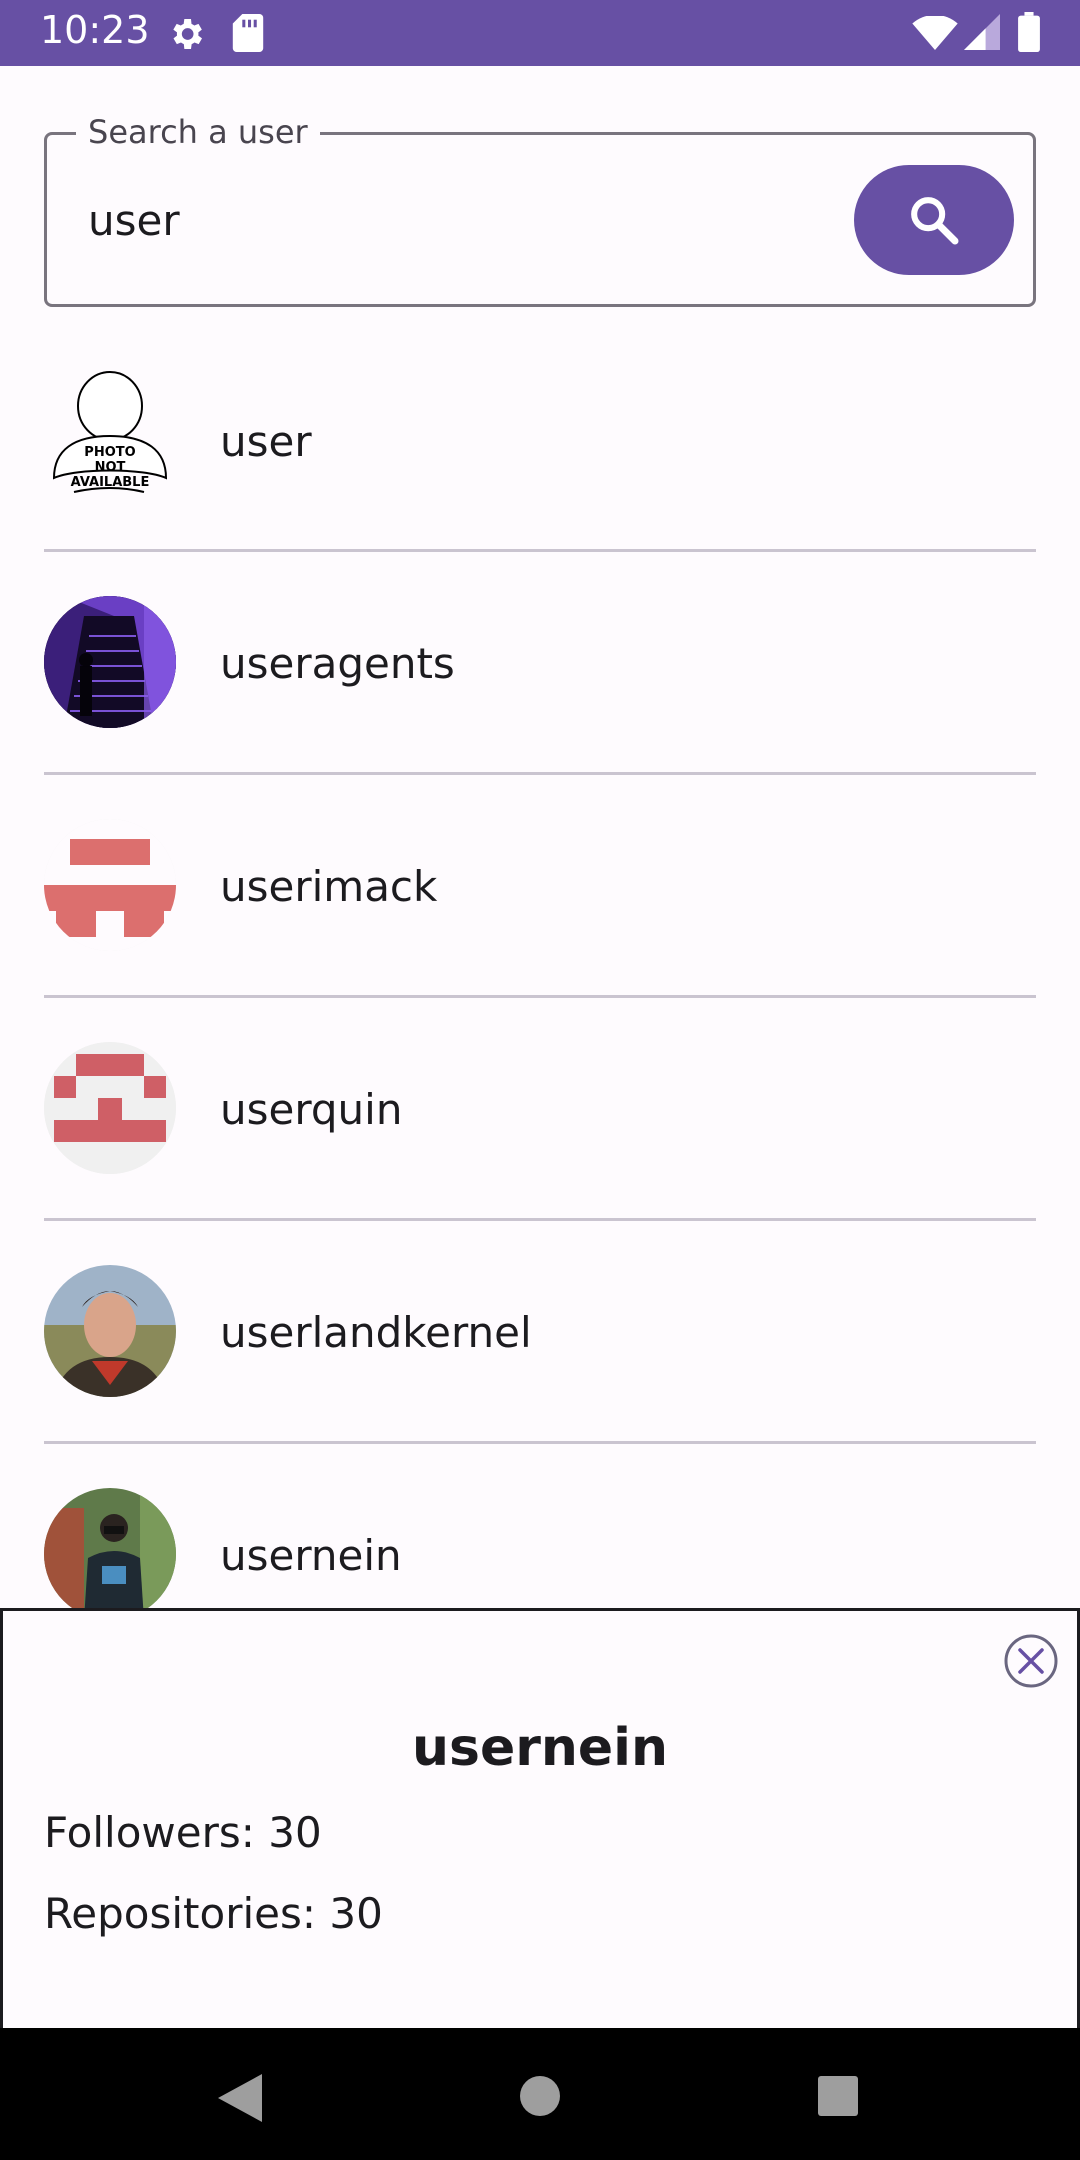 The width and height of the screenshot is (1080, 2160). Describe the element at coordinates (1029, 32) in the screenshot. I see `battery-icon` at that location.